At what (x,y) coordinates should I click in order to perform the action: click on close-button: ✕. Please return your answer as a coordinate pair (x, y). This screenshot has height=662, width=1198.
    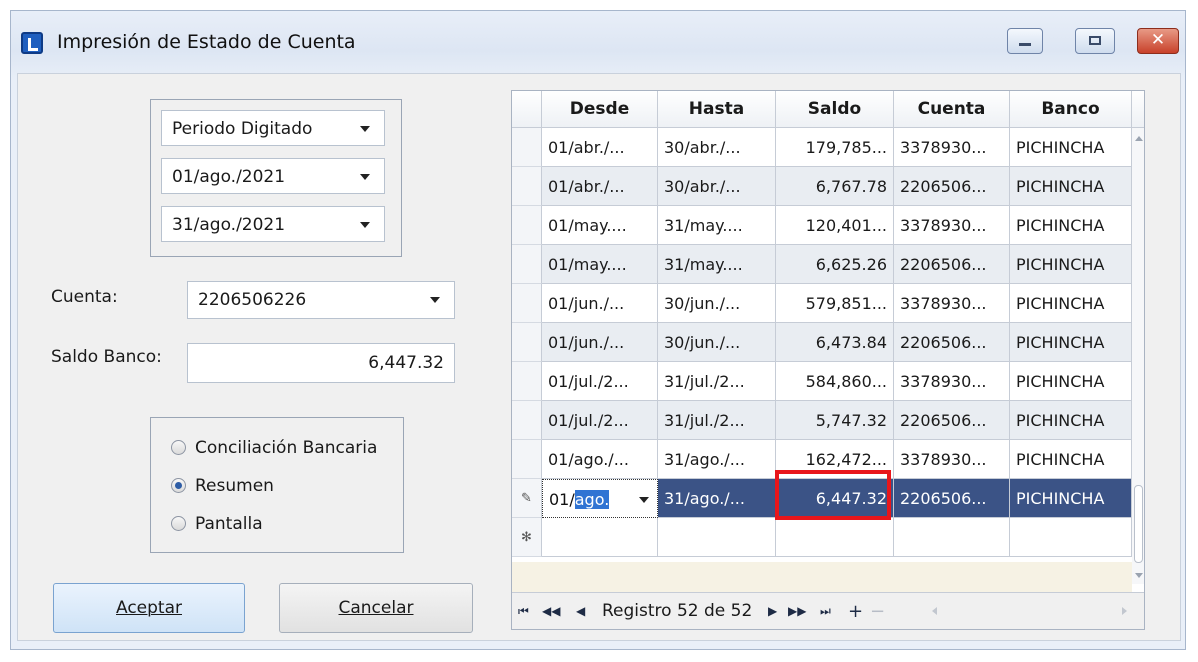
    Looking at the image, I should click on (1158, 41).